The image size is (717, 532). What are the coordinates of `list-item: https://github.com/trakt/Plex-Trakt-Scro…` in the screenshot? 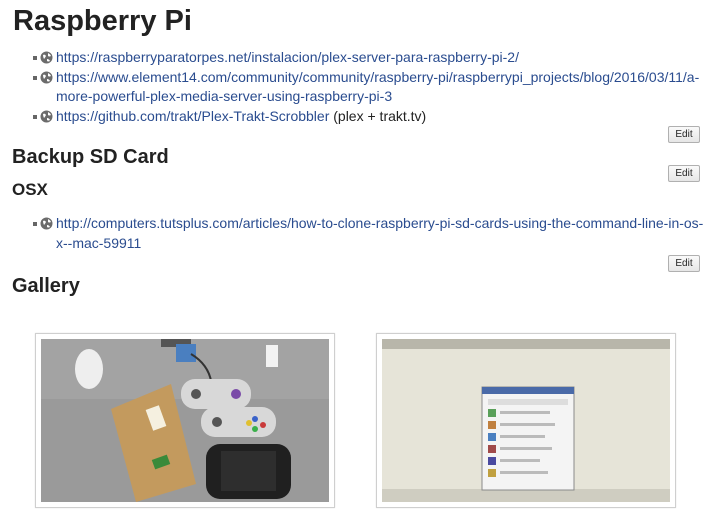 It's located at (371, 117).